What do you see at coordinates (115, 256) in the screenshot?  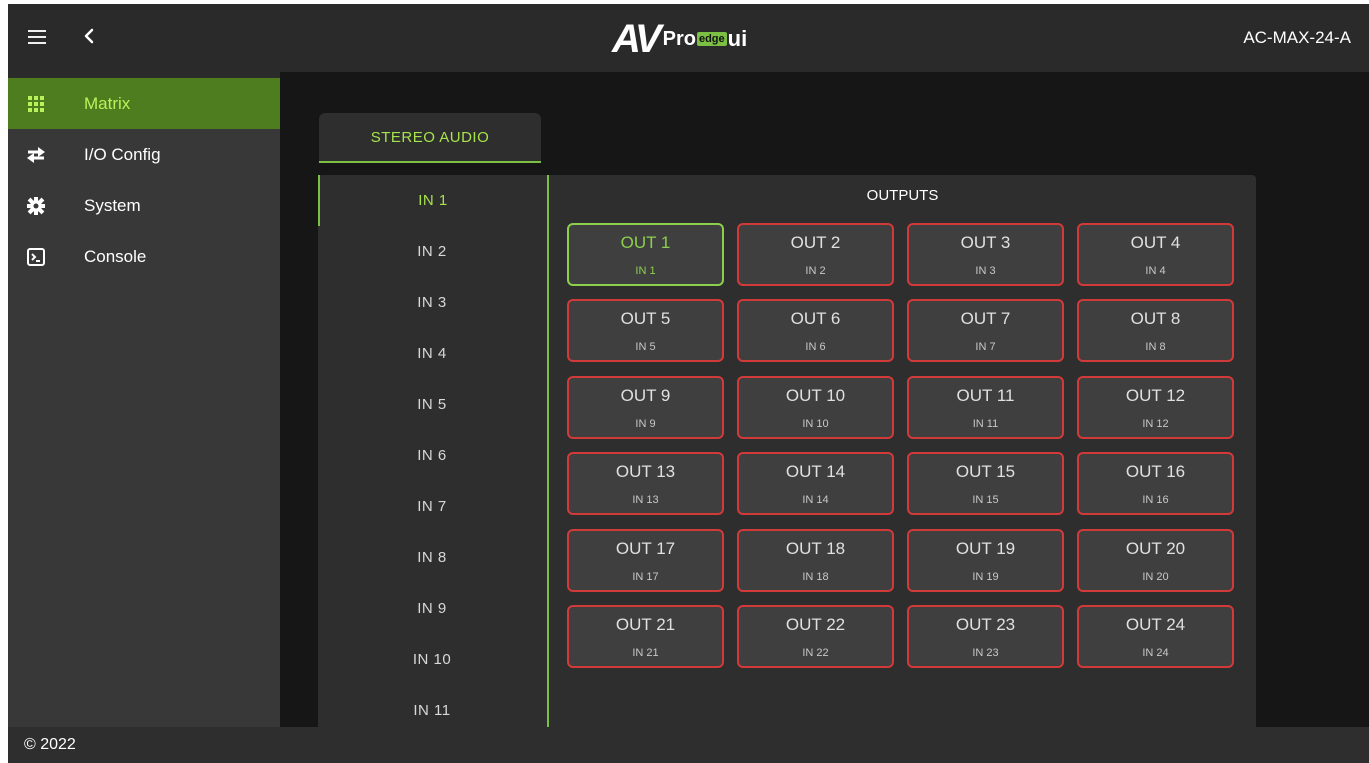 I see `sidebar-item-label: Console` at bounding box center [115, 256].